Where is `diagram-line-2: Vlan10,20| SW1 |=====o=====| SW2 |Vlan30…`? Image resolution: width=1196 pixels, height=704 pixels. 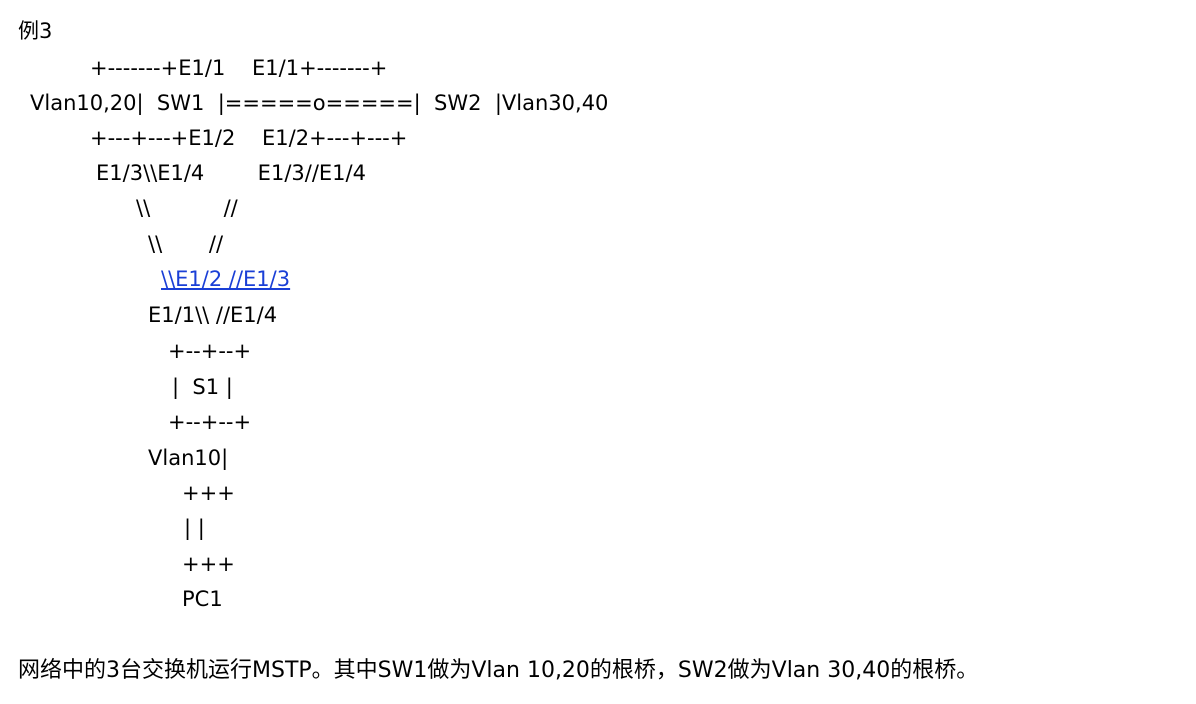 diagram-line-2: Vlan10,20| SW1 |=====o=====| SW2 |Vlan30… is located at coordinates (319, 103).